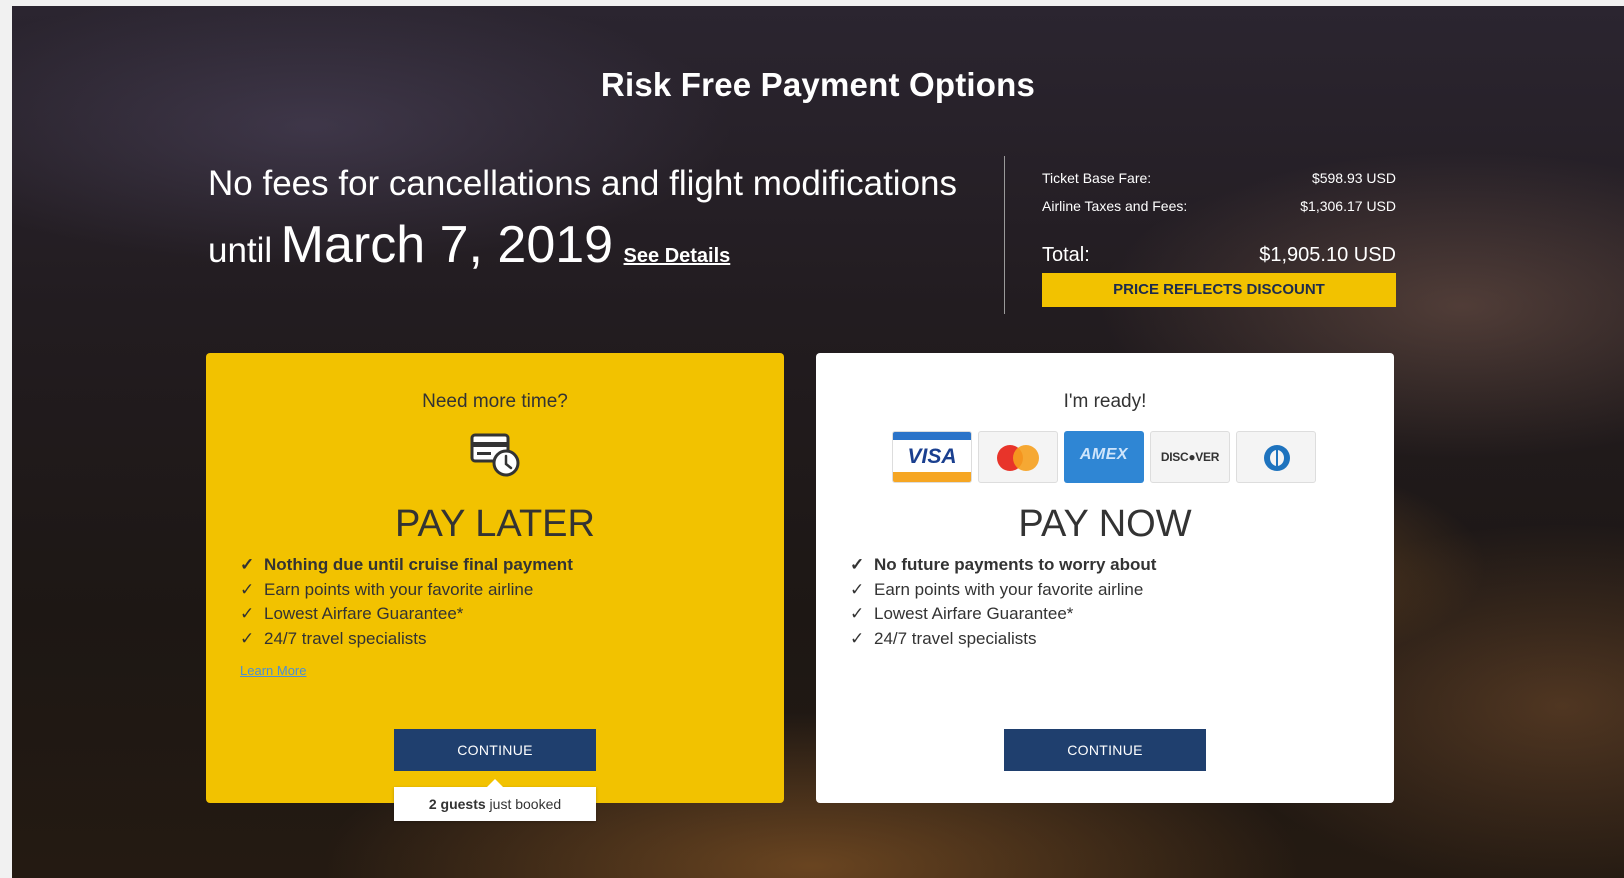  I want to click on pay-now-continue-button: CONTINUE, so click(1105, 750).